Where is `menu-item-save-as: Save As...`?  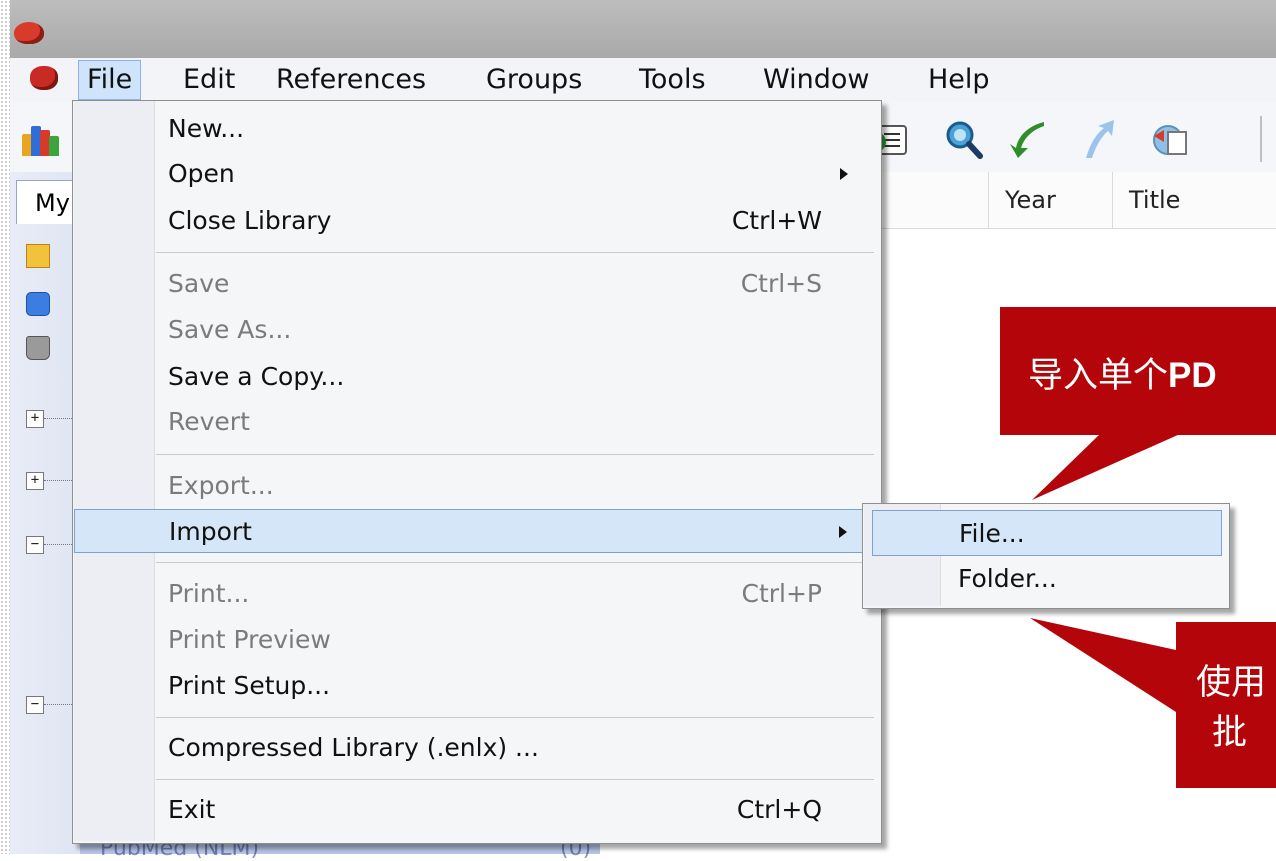
menu-item-save-as: Save As... is located at coordinates (476, 330).